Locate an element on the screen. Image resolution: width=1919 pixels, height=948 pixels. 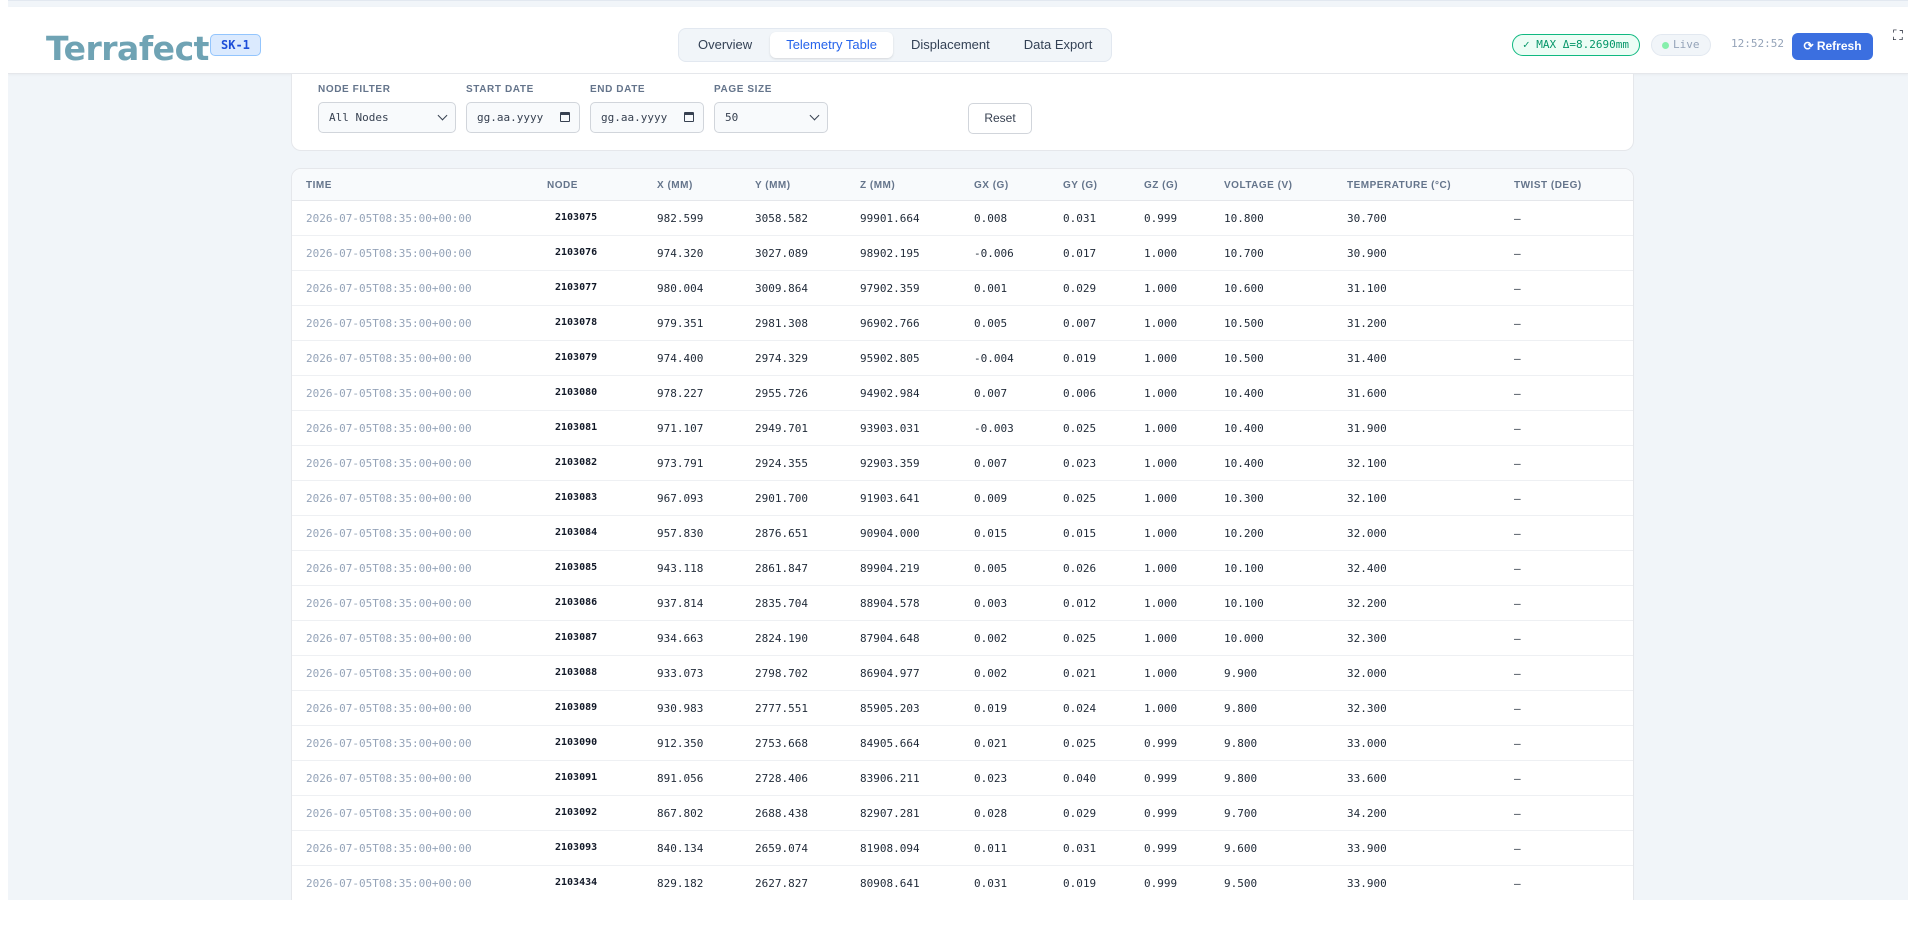
table-cell: 912.350 is located at coordinates (680, 743).